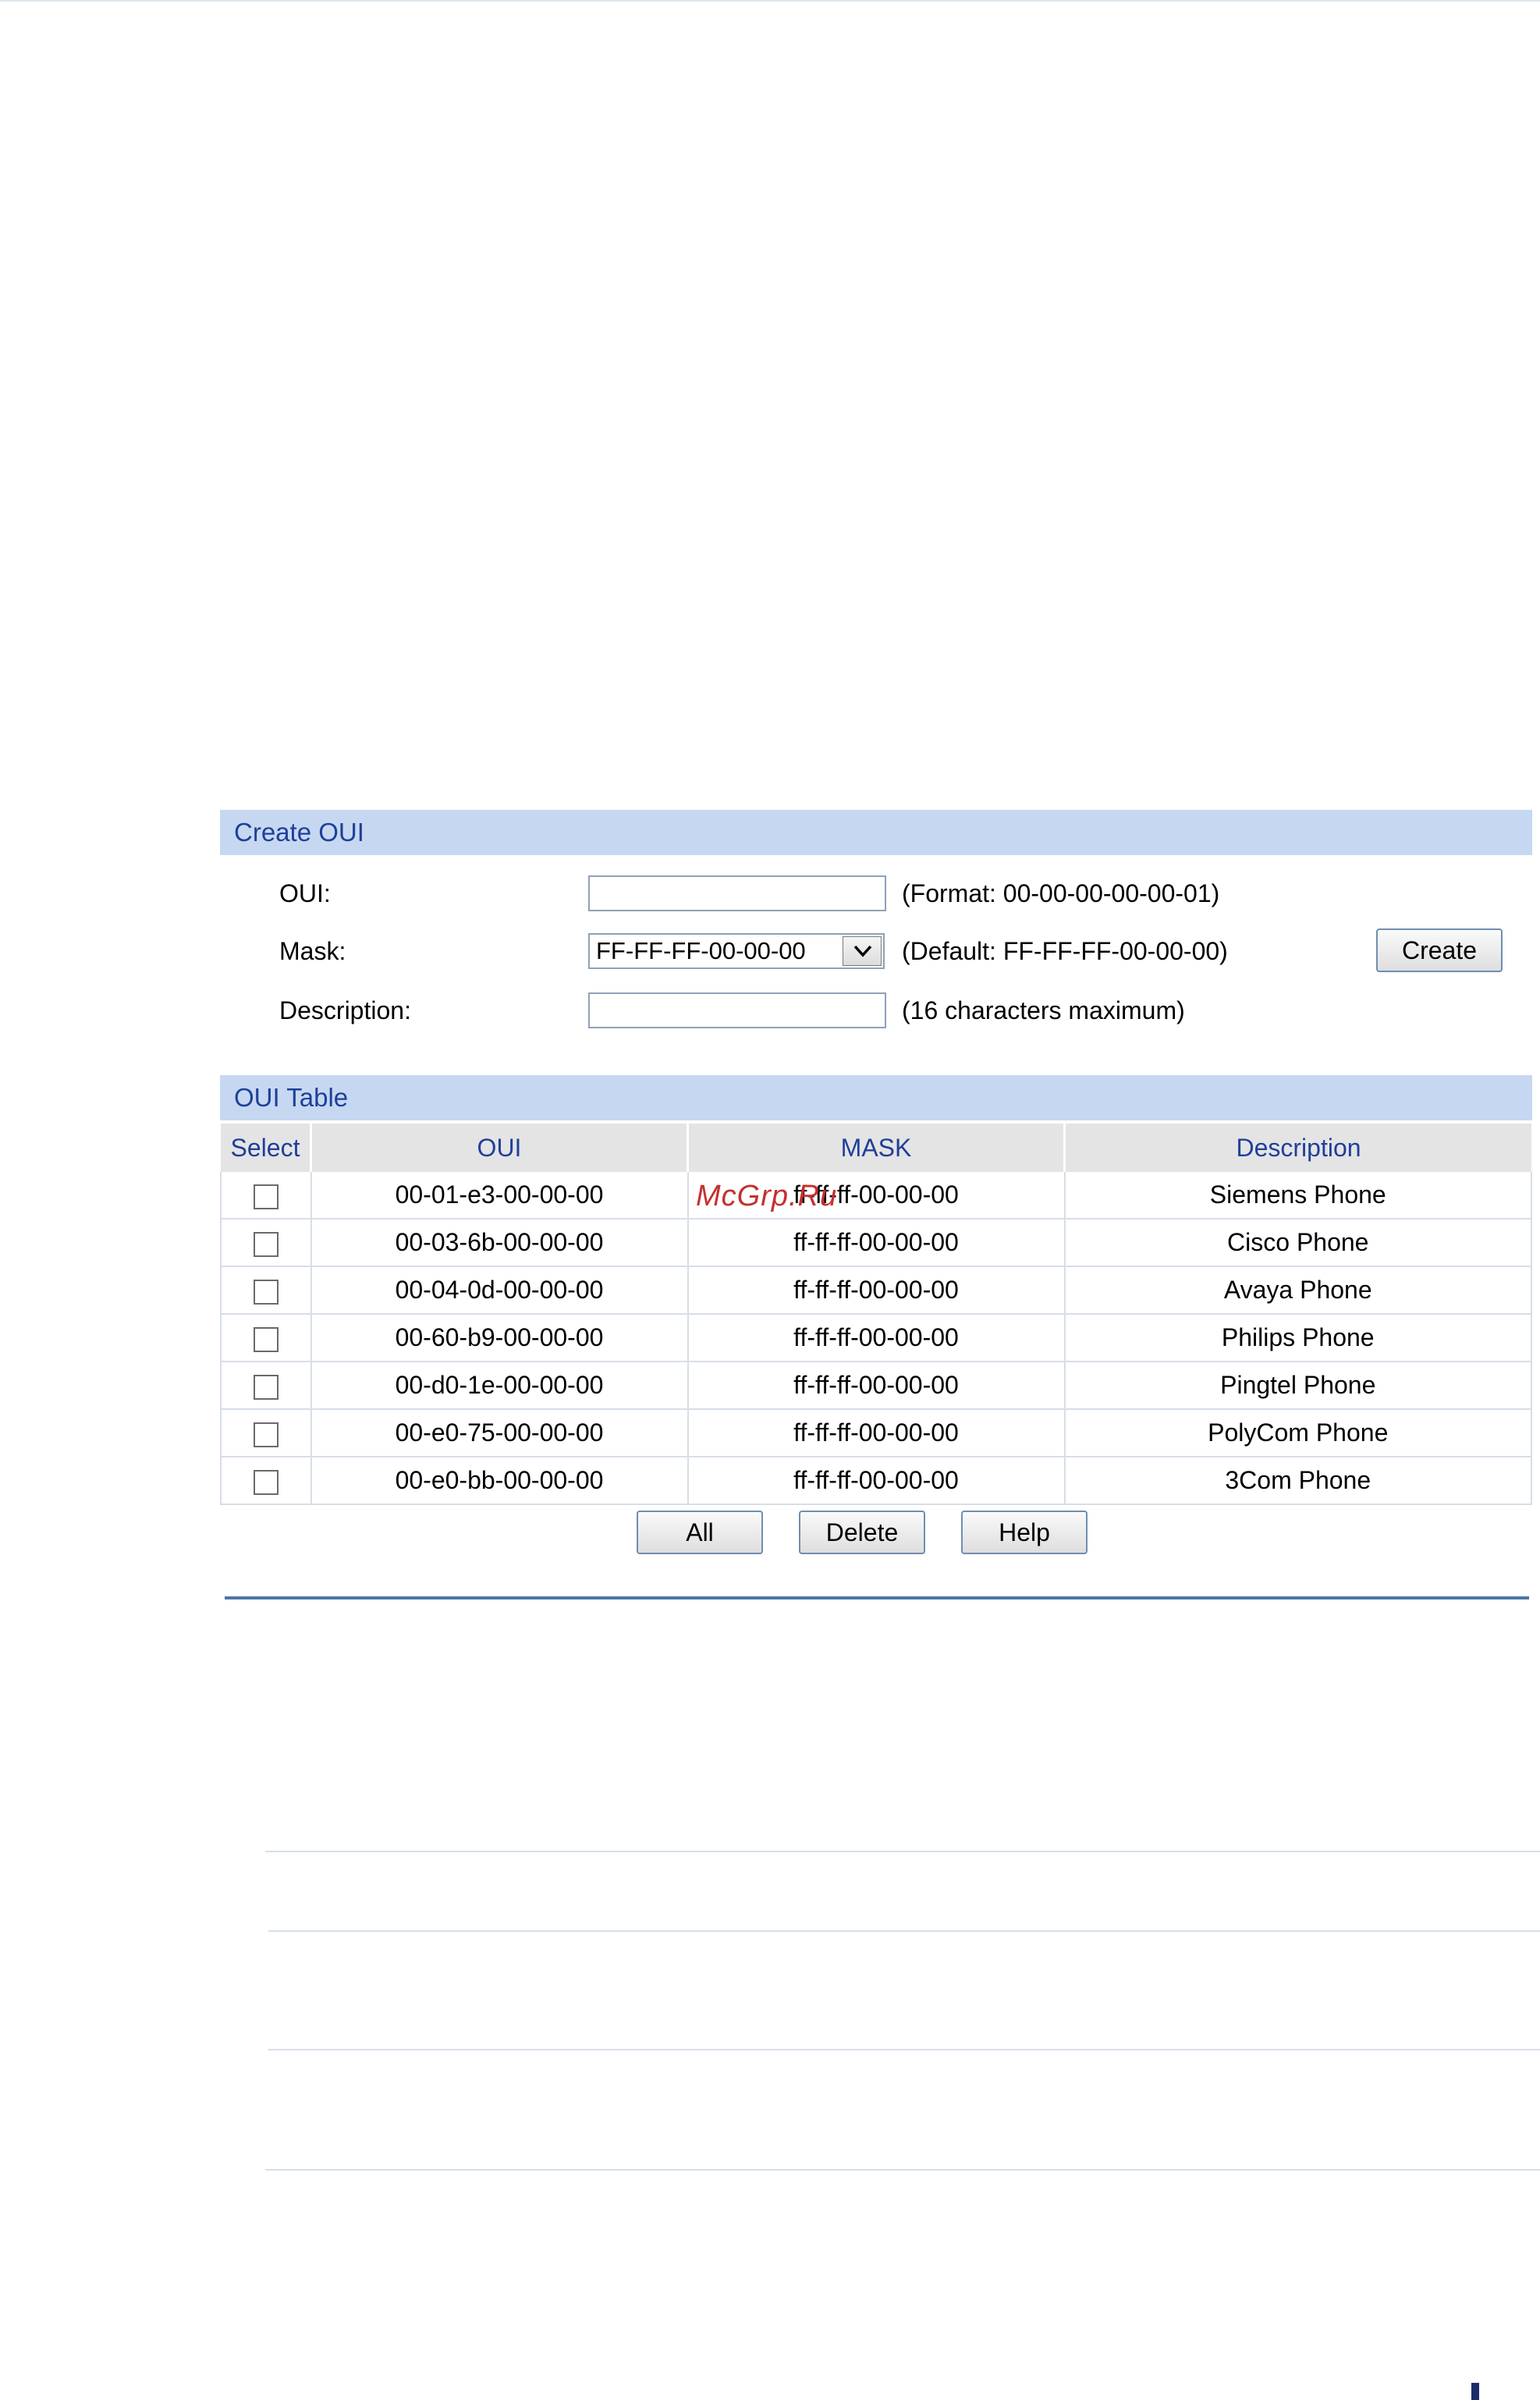 The width and height of the screenshot is (1540, 2400). I want to click on table-header-row: Select OUI MASK Description, so click(876, 1148).